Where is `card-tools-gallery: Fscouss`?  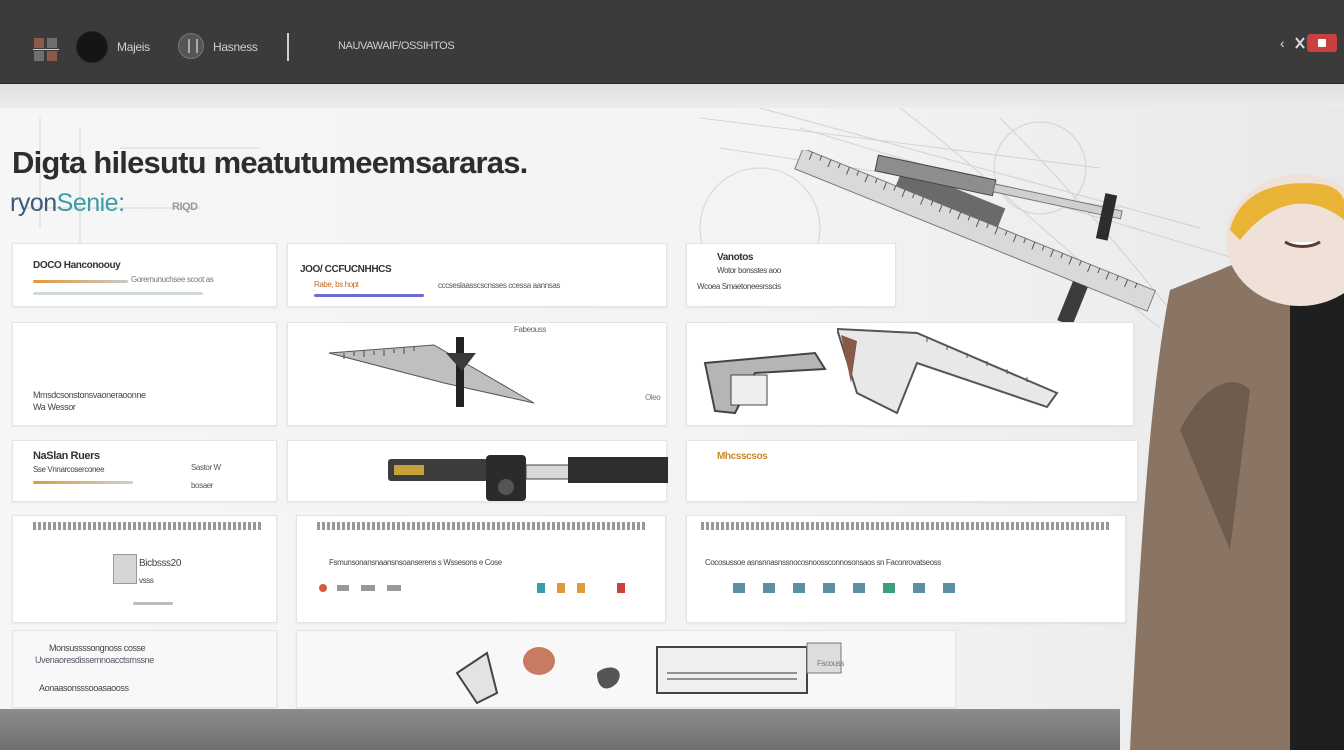 card-tools-gallery: Fscouss is located at coordinates (626, 669).